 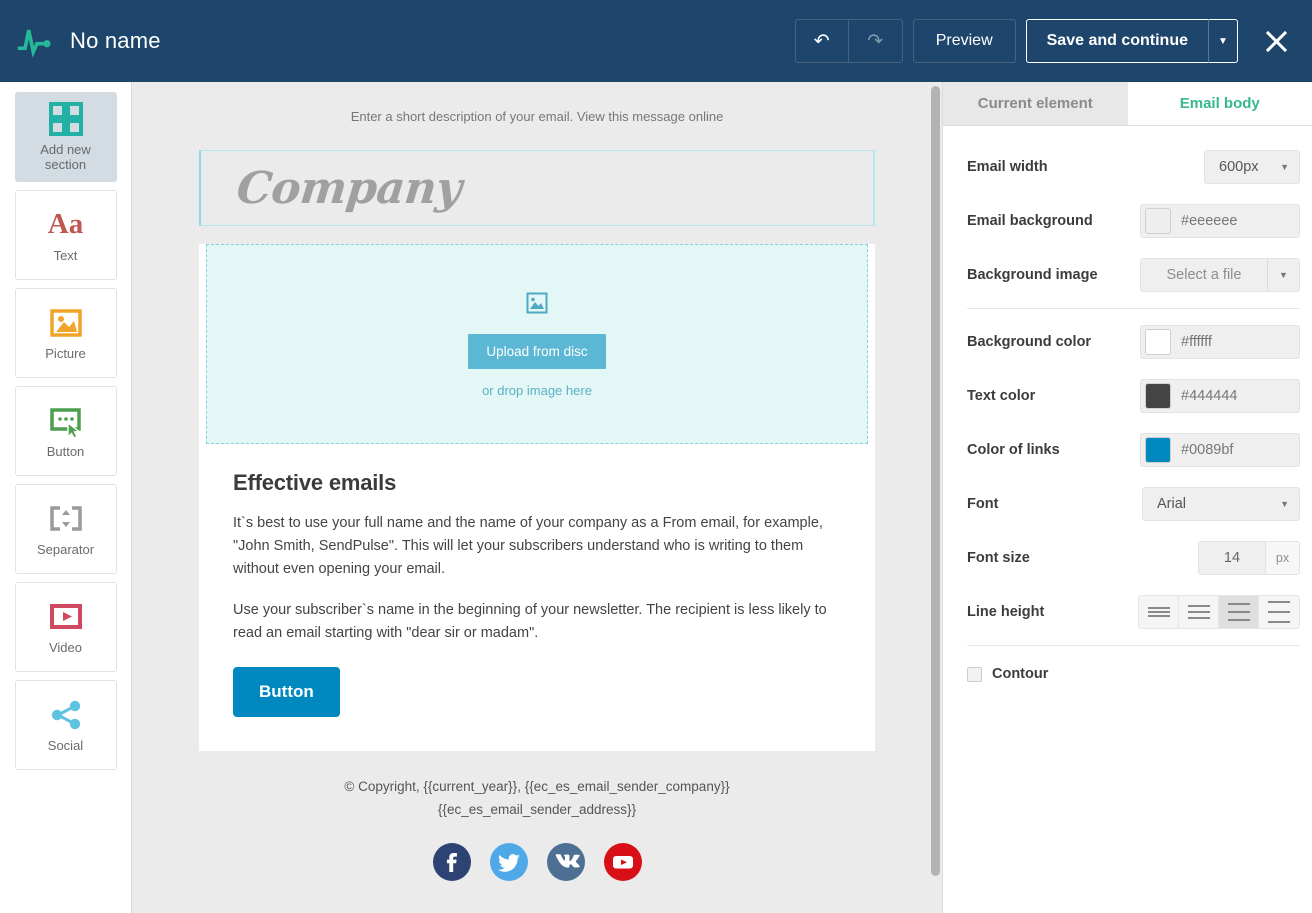 What do you see at coordinates (622, 862) in the screenshot?
I see `youtube-icon` at bounding box center [622, 862].